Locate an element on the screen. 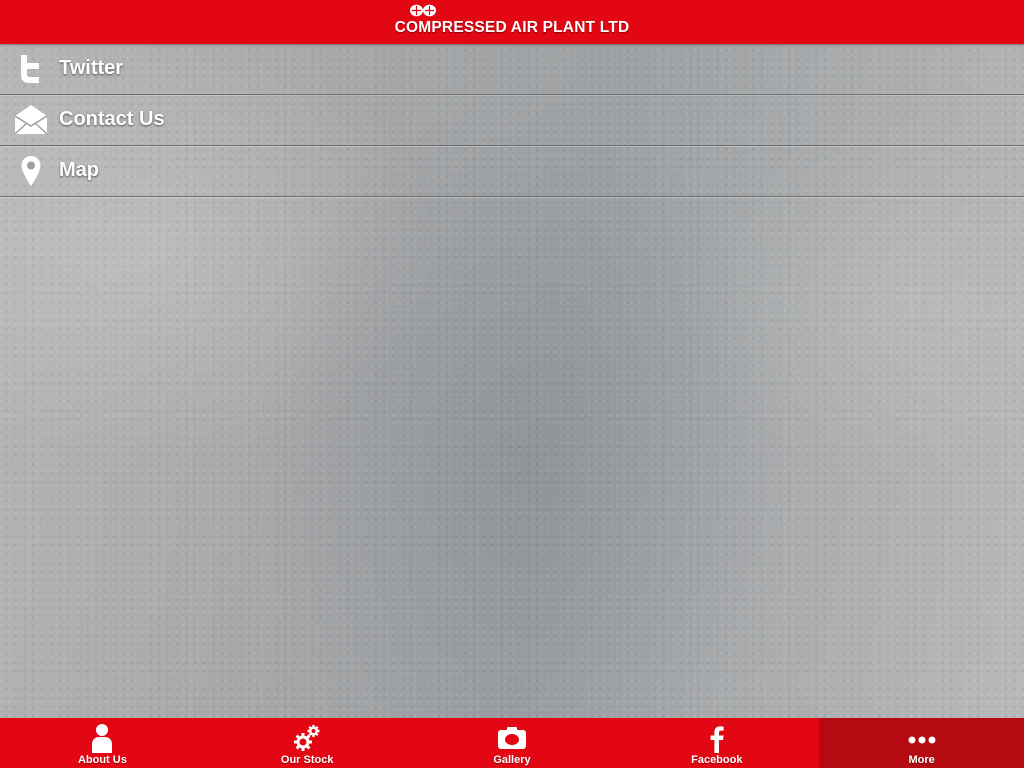 Image resolution: width=1024 pixels, height=768 pixels. envelope-icon is located at coordinates (31, 120).